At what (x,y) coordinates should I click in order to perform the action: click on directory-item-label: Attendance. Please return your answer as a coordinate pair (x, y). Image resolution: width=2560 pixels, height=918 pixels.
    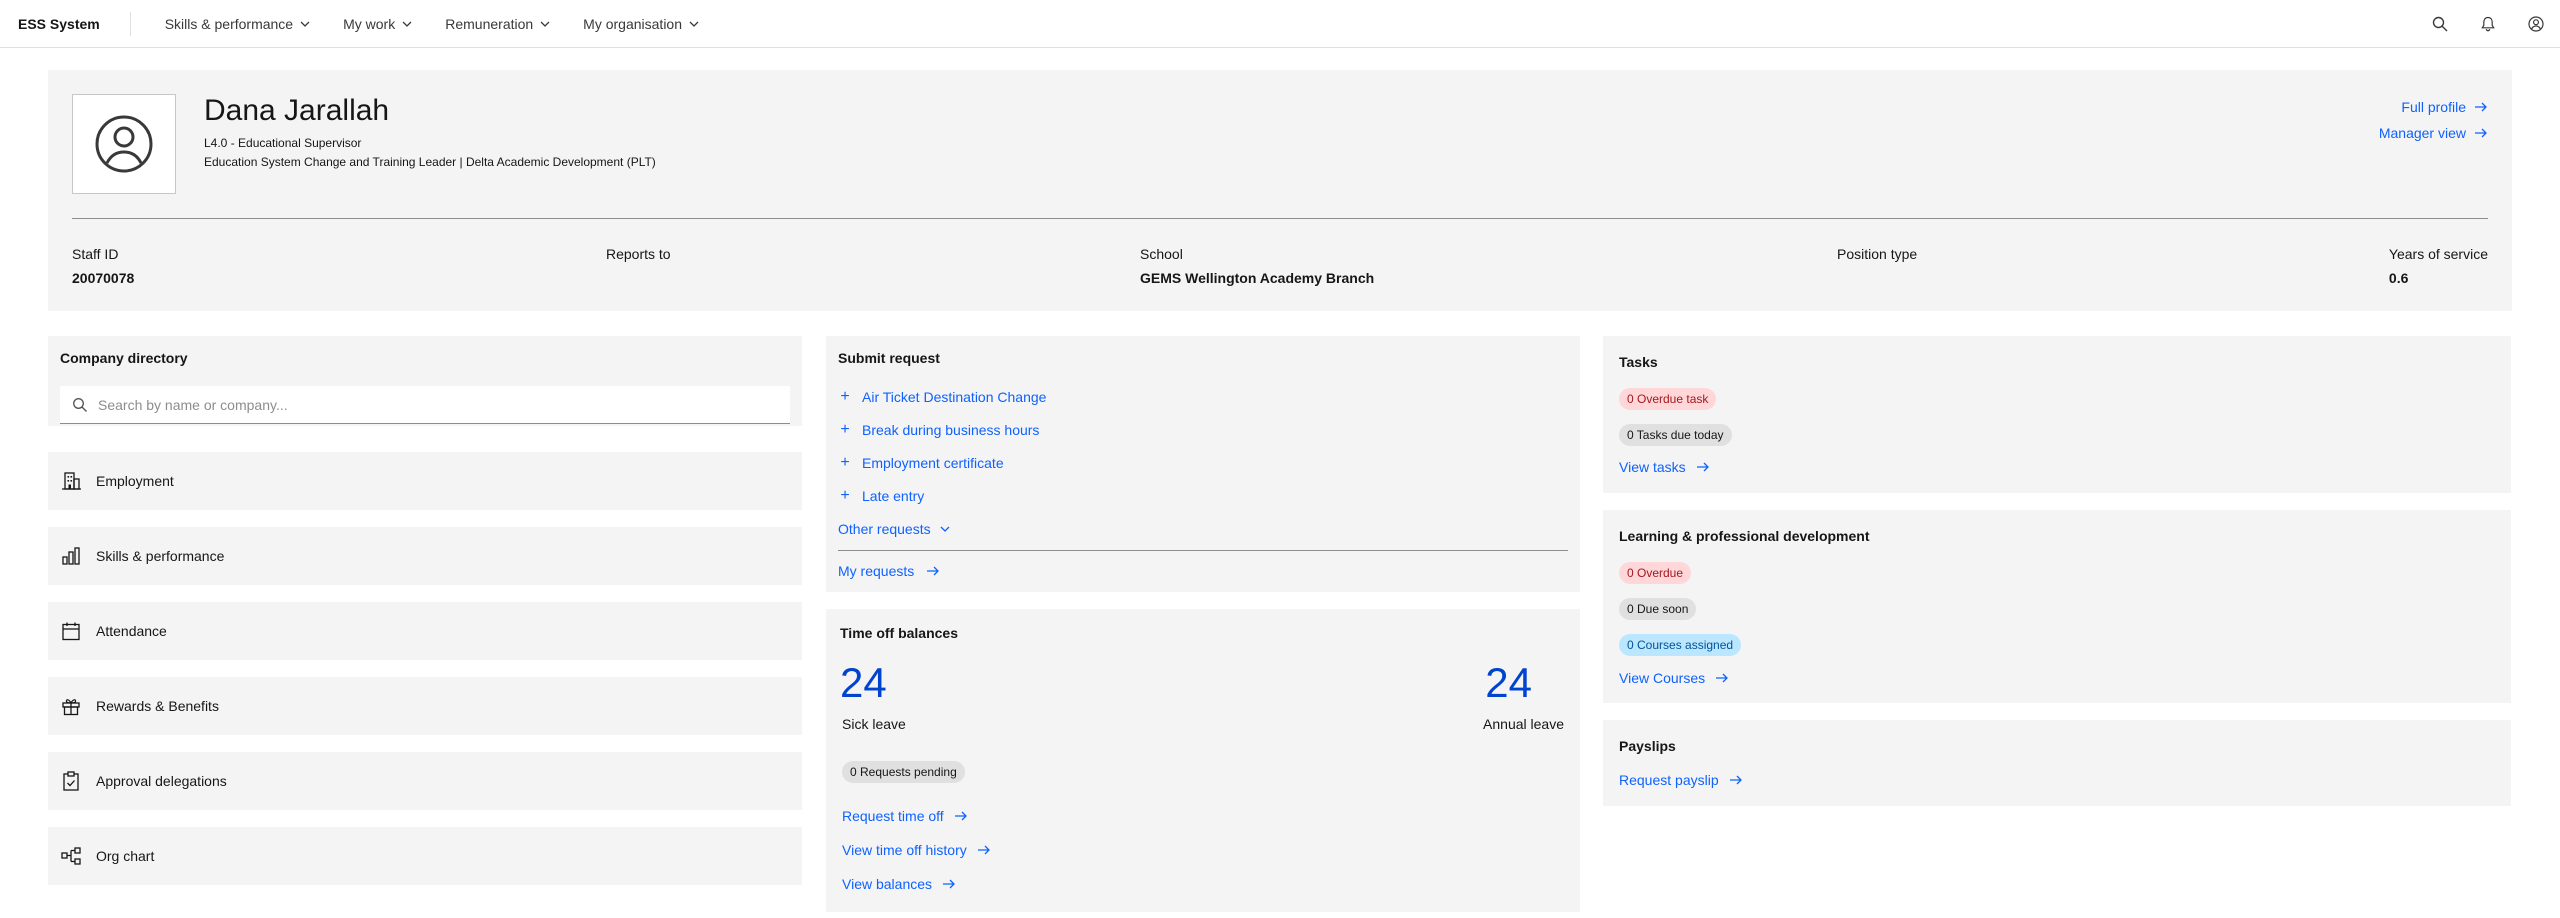
    Looking at the image, I should click on (131, 631).